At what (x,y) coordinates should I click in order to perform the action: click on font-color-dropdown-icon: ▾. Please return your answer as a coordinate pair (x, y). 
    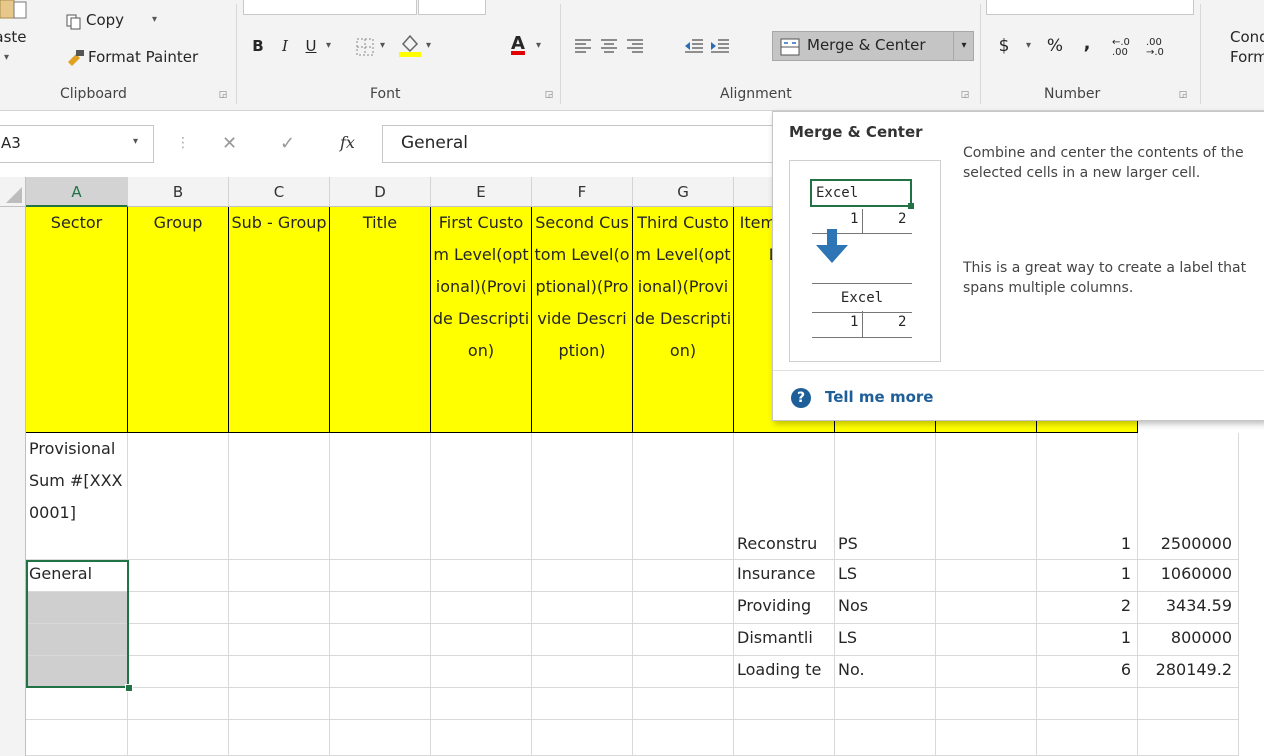
    Looking at the image, I should click on (538, 45).